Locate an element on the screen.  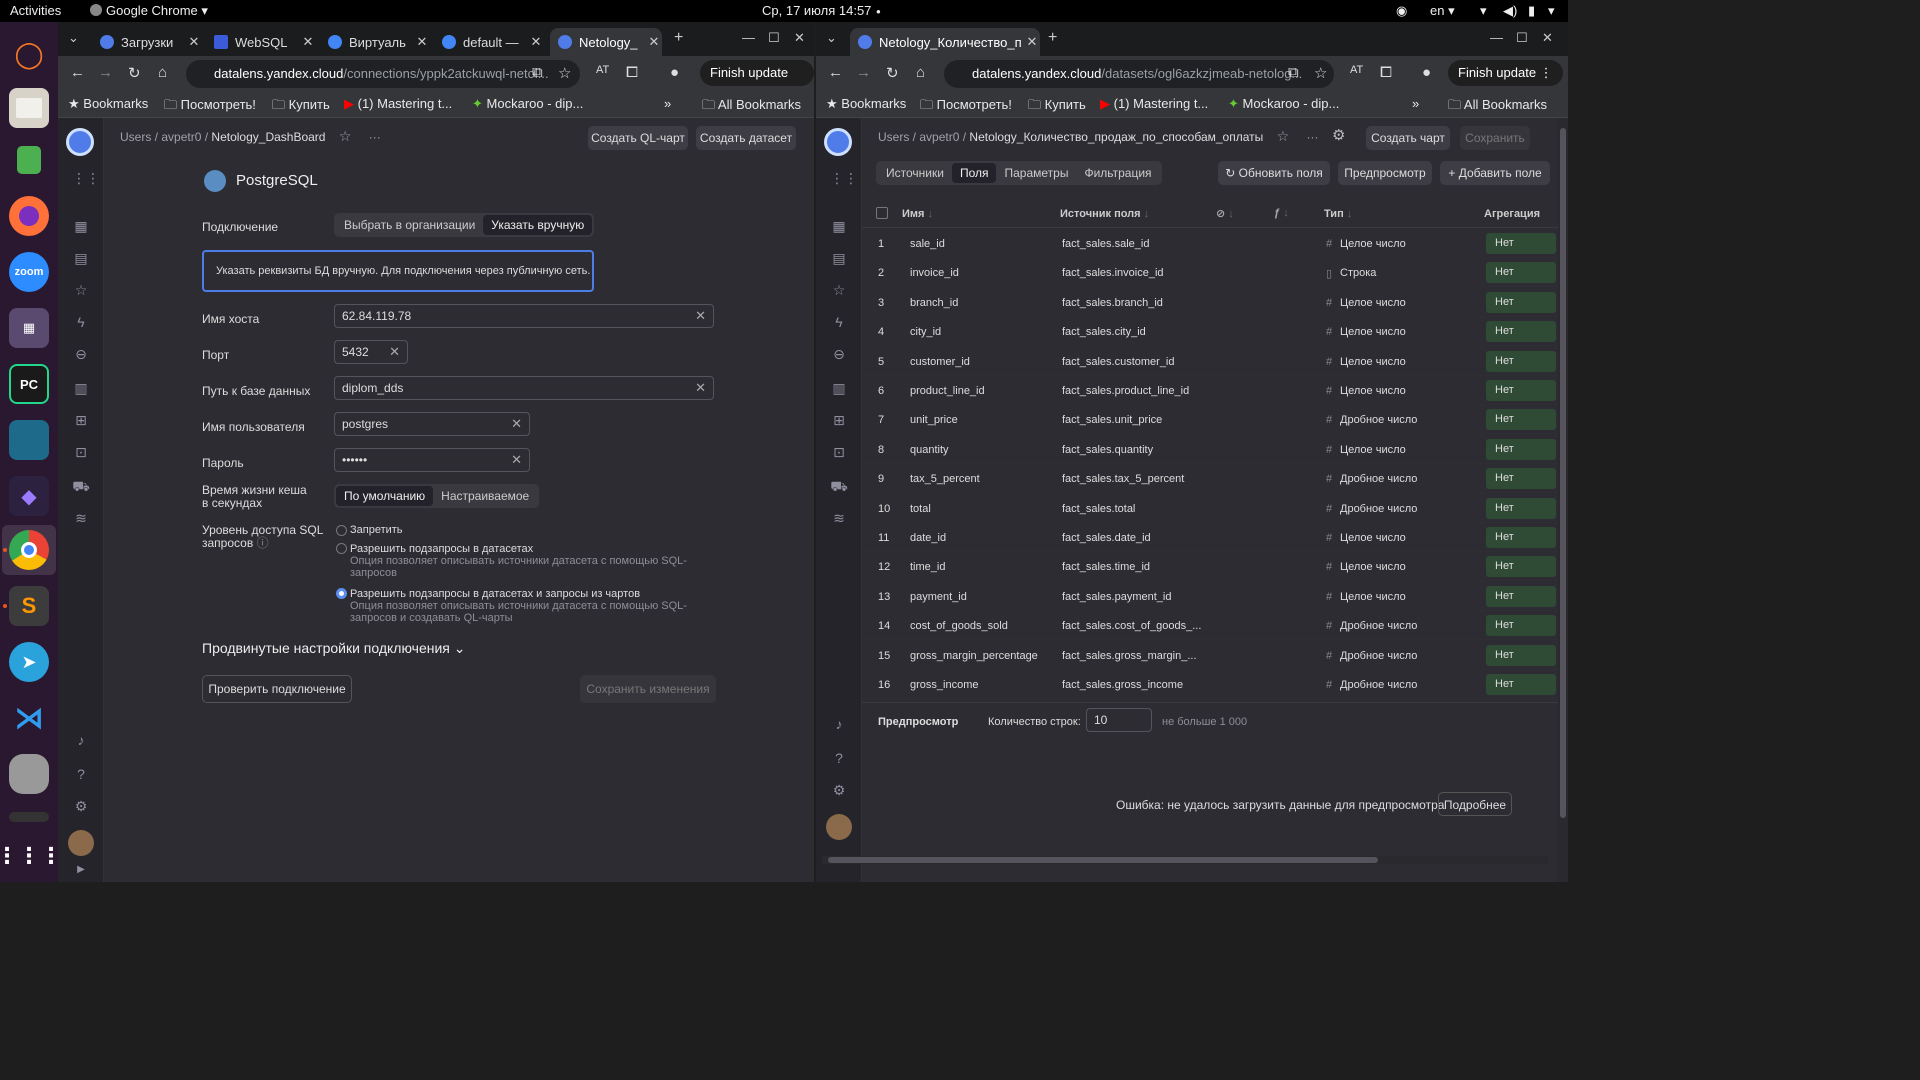
port-input: 5432 ✕ is located at coordinates (371, 352).